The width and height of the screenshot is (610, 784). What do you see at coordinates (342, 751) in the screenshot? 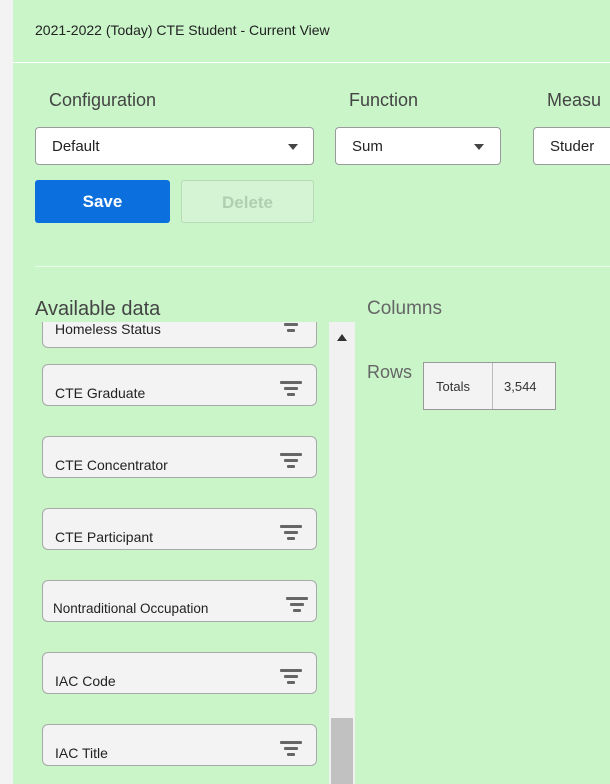
I see `scrollbar-thumb` at bounding box center [342, 751].